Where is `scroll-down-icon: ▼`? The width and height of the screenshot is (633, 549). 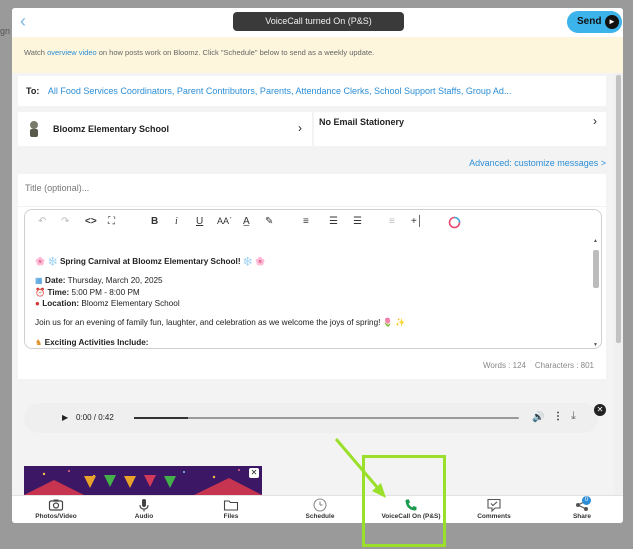 scroll-down-icon: ▼ is located at coordinates (595, 345).